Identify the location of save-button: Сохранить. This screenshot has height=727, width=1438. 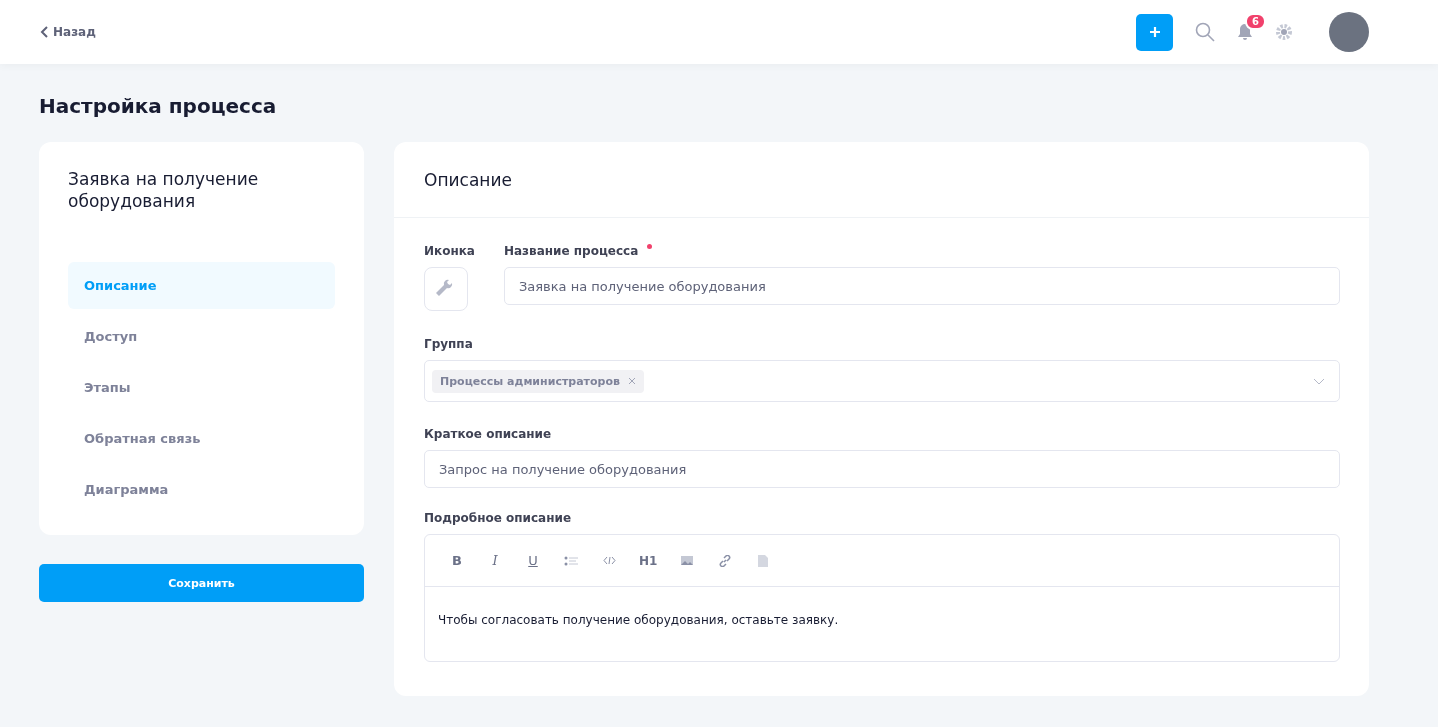
(201, 583).